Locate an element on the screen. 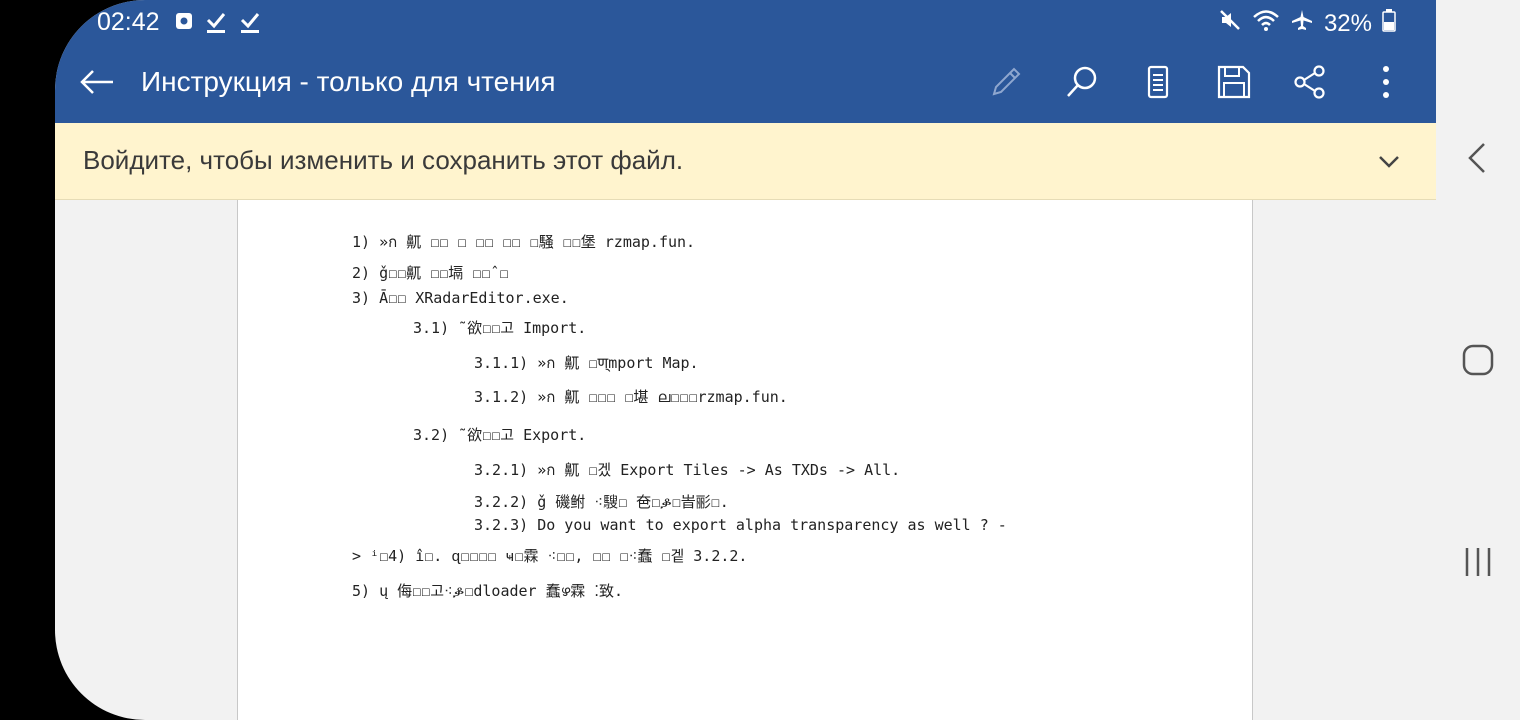 The image size is (1520, 720). doc-line: 2) ǧ☐☐鼿 ☐☐塥 ☐☐ˆ☐ is located at coordinates (430, 273).